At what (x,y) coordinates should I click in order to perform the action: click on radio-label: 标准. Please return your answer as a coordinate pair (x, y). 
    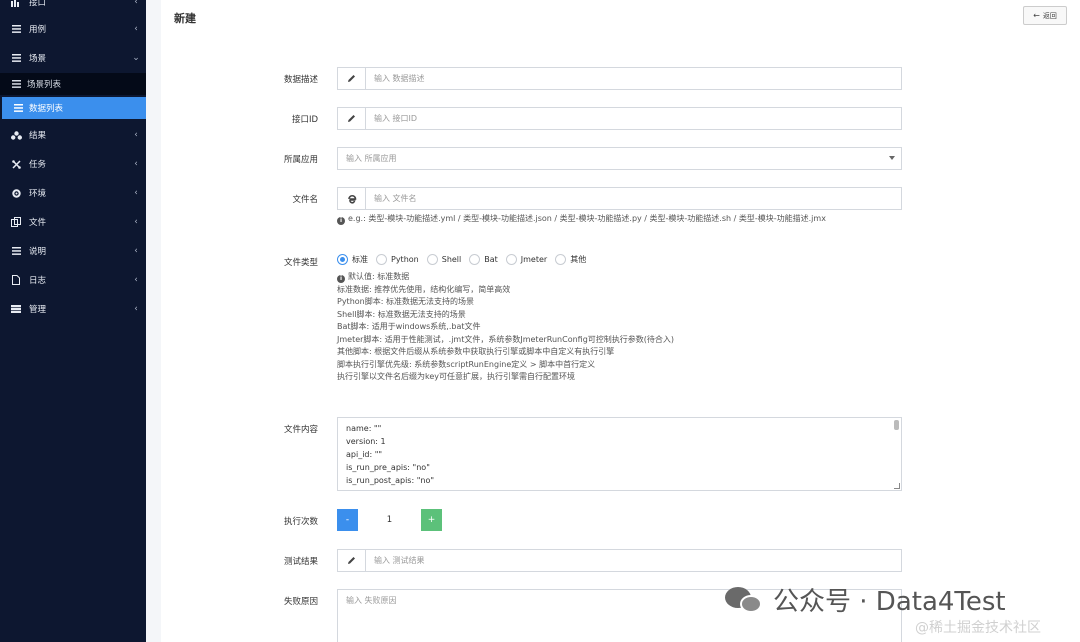
    Looking at the image, I should click on (360, 259).